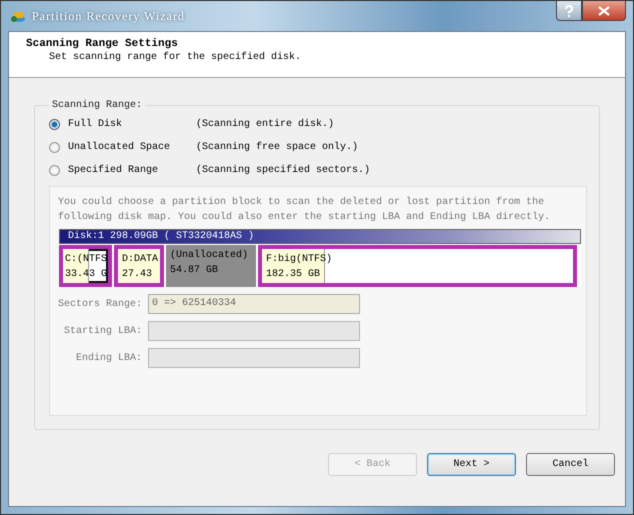  I want to click on field-label: Starting LBA:, so click(102, 331).